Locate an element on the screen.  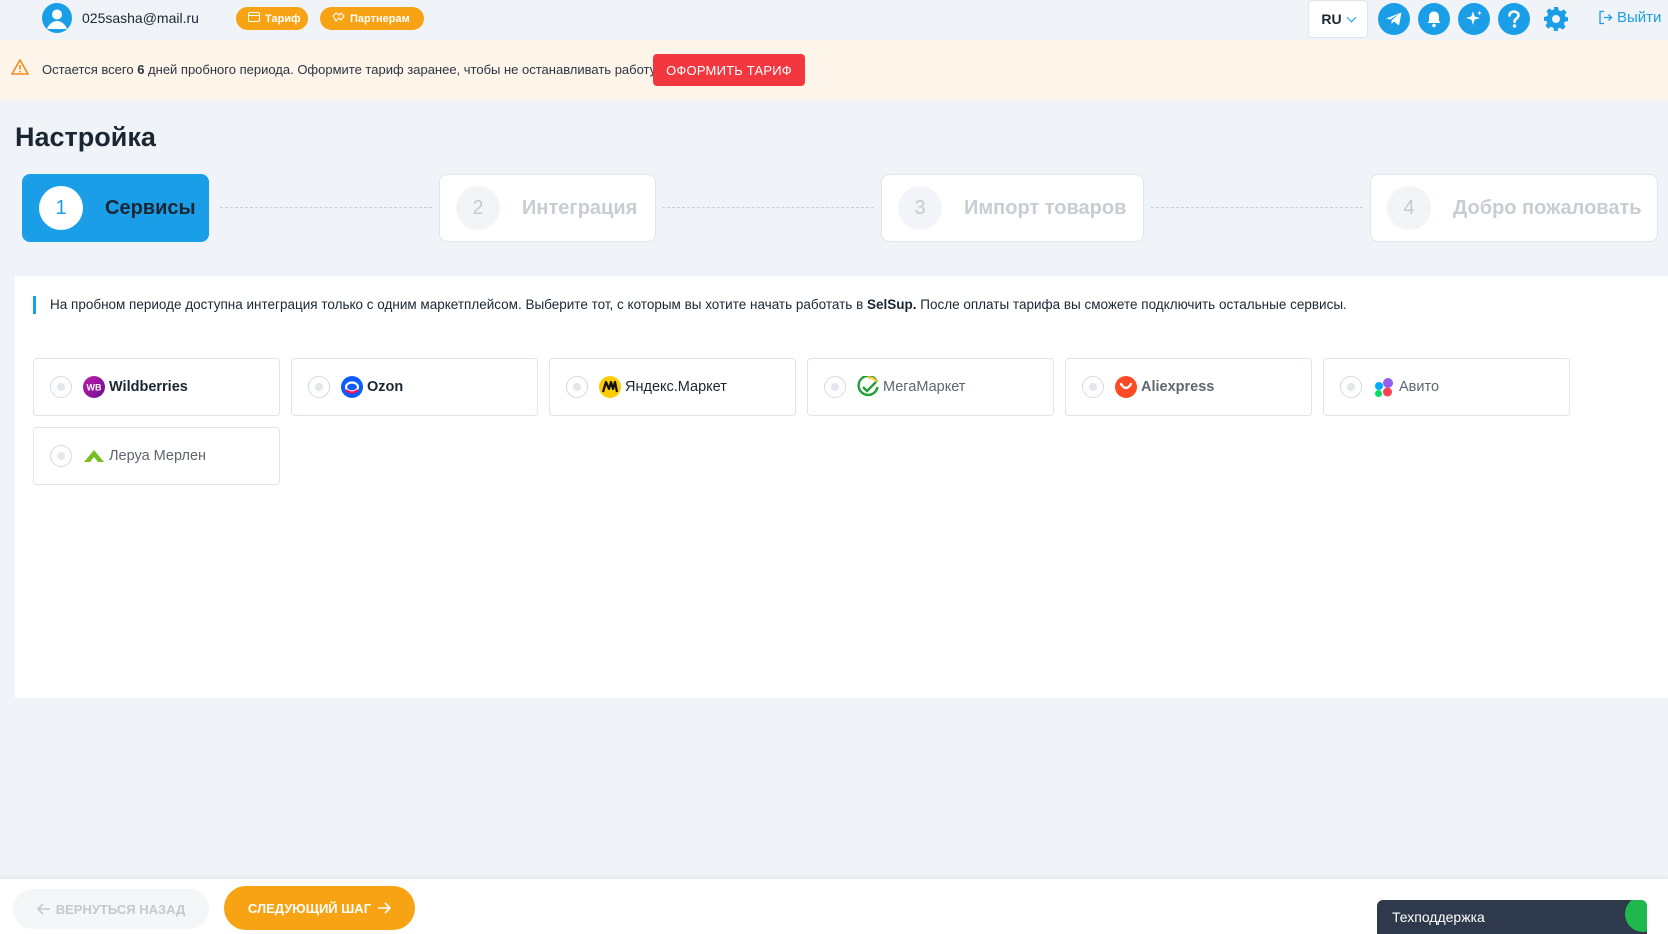
marketplace-name: Авито is located at coordinates (1419, 387).